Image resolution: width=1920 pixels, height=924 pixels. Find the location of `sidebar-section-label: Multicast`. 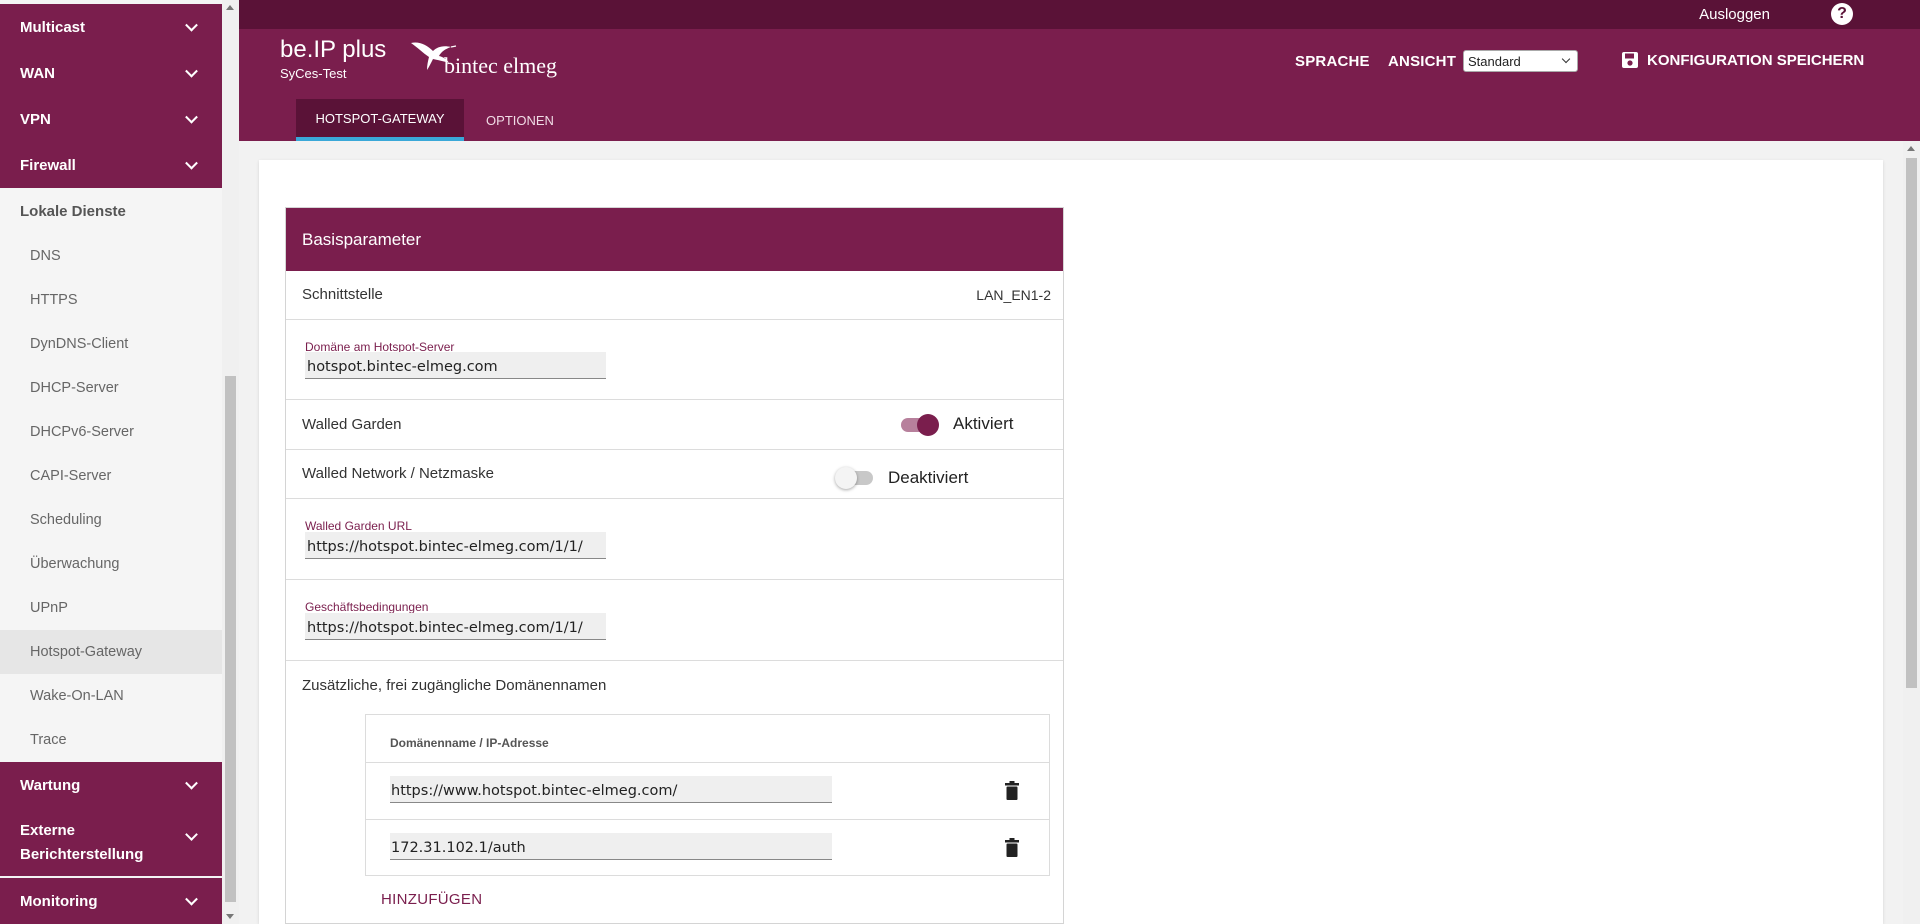

sidebar-section-label: Multicast is located at coordinates (53, 27).